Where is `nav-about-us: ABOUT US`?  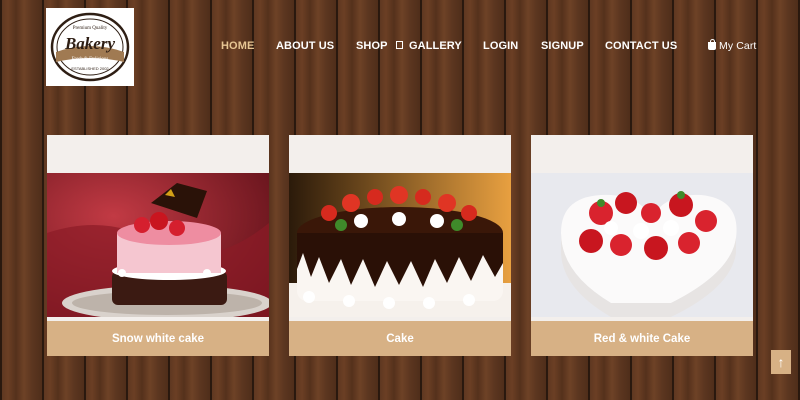 nav-about-us: ABOUT US is located at coordinates (305, 46).